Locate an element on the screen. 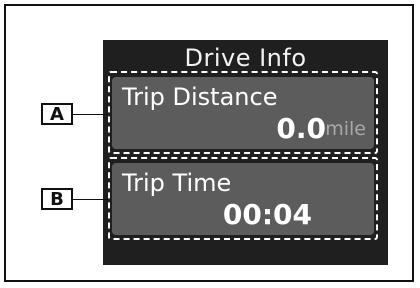 Image resolution: width=420 pixels, height=288 pixels. screen-title: Drive Info is located at coordinates (245, 58).